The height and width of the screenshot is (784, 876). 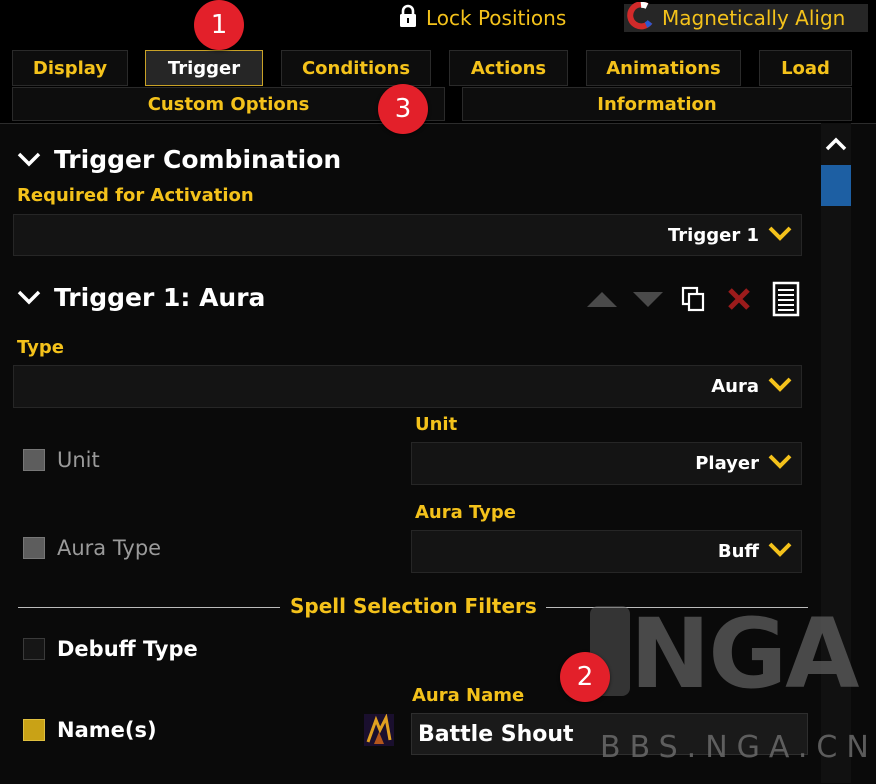 What do you see at coordinates (744, 654) in the screenshot?
I see `watermark-logo-text: NGA` at bounding box center [744, 654].